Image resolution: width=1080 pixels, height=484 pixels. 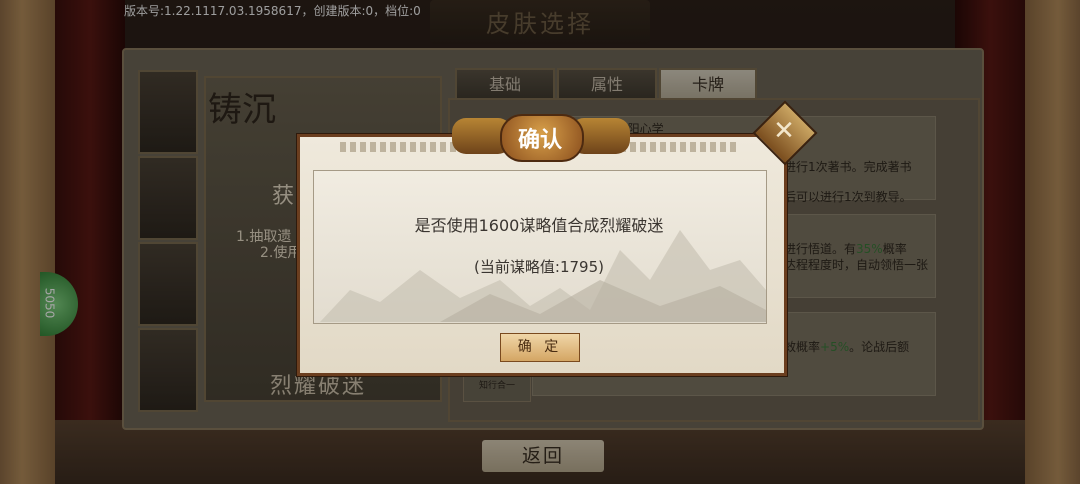 What do you see at coordinates (539, 267) in the screenshot?
I see `current-strategy-value: (当前谋略值:1795)` at bounding box center [539, 267].